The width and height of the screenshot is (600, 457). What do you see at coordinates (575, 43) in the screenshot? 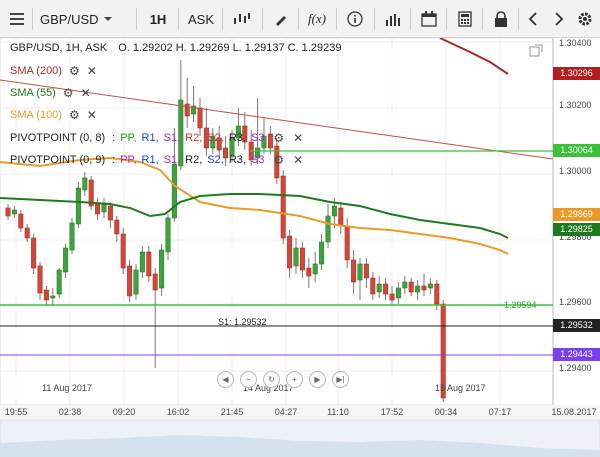
I see `y-axis-label: 1.30400` at bounding box center [575, 43].